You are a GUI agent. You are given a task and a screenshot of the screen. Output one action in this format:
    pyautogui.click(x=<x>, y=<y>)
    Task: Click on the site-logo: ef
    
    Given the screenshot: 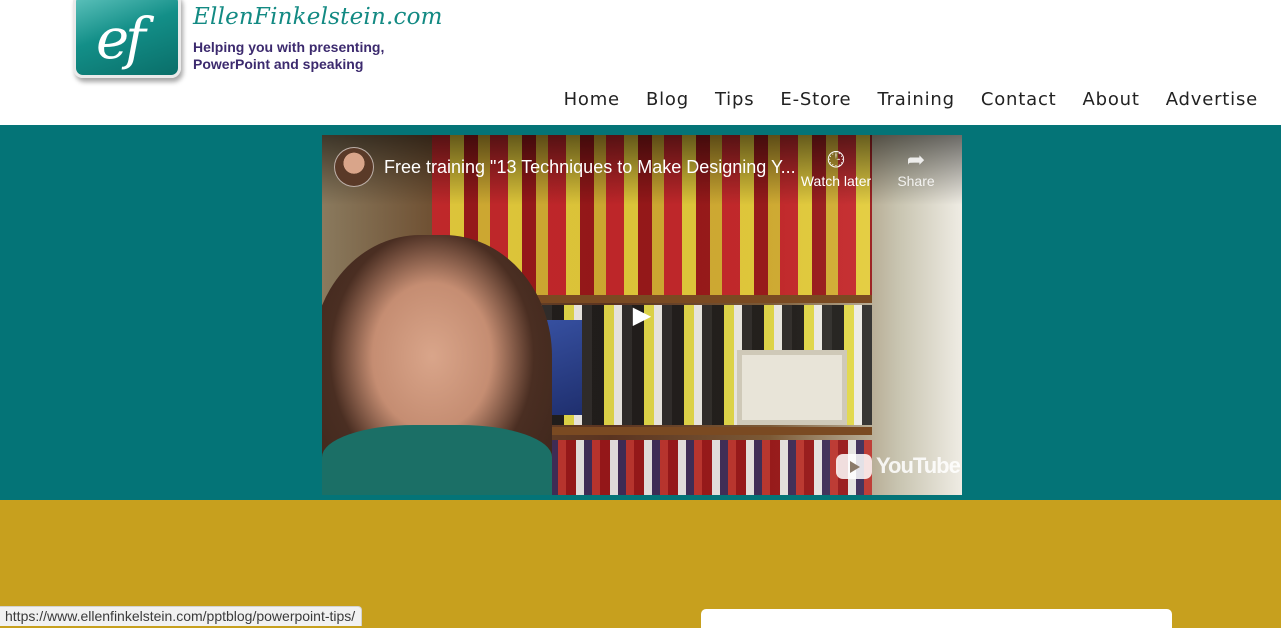 What is the action you would take?
    pyautogui.click(x=127, y=39)
    